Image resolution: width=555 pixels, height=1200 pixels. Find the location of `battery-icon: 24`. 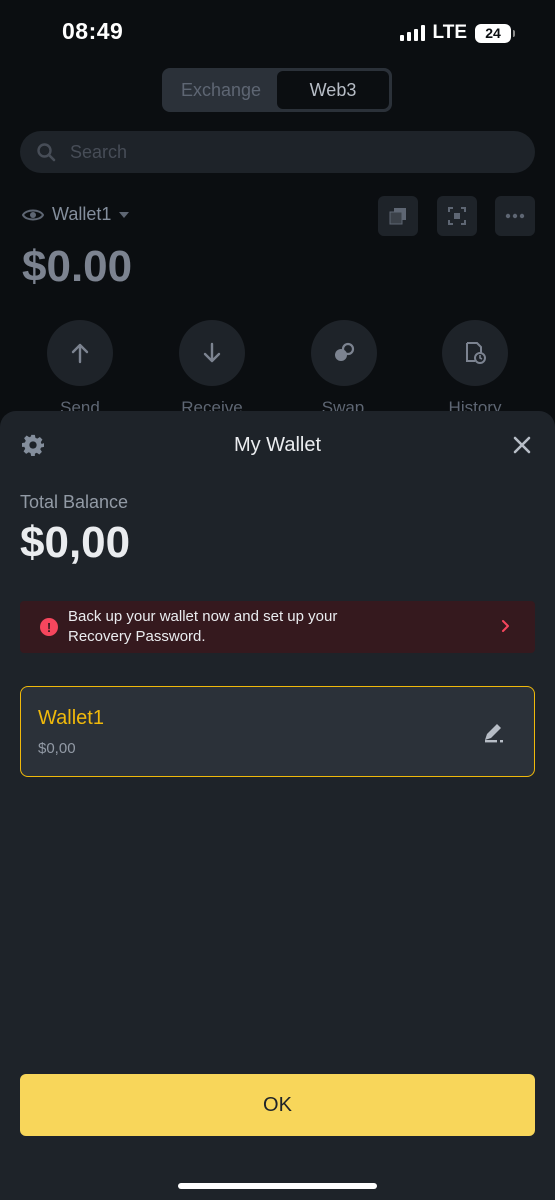

battery-icon: 24 is located at coordinates (495, 33).